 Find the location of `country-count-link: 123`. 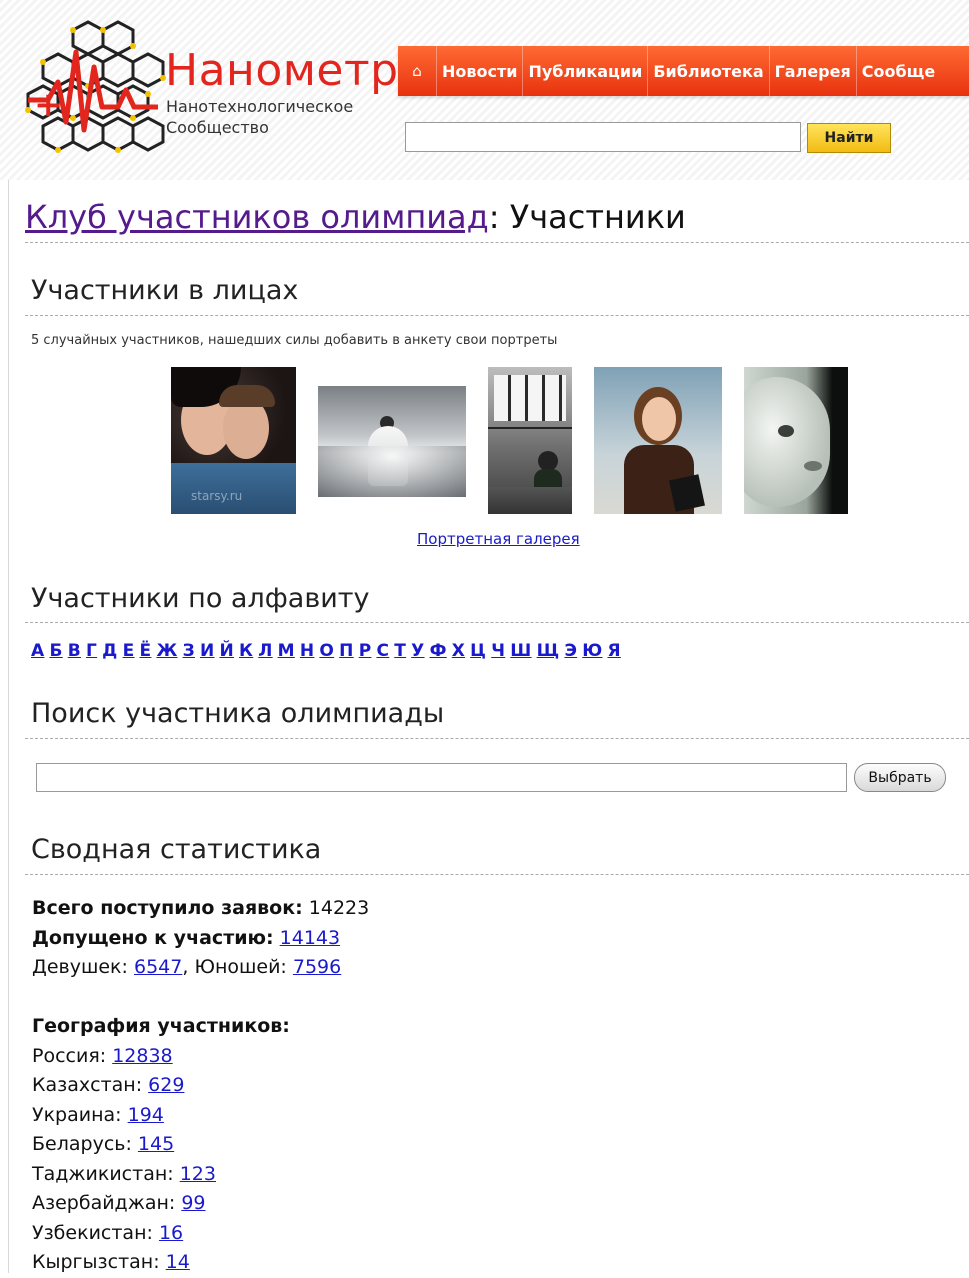

country-count-link: 123 is located at coordinates (198, 1174).